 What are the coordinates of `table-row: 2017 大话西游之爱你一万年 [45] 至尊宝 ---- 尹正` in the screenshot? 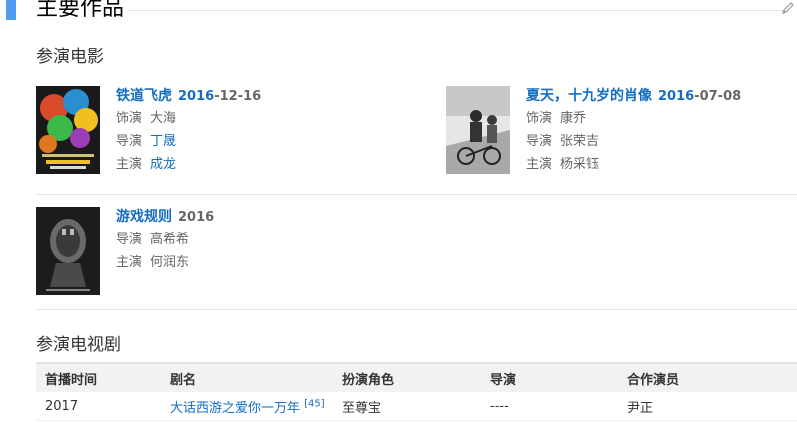 It's located at (416, 406).